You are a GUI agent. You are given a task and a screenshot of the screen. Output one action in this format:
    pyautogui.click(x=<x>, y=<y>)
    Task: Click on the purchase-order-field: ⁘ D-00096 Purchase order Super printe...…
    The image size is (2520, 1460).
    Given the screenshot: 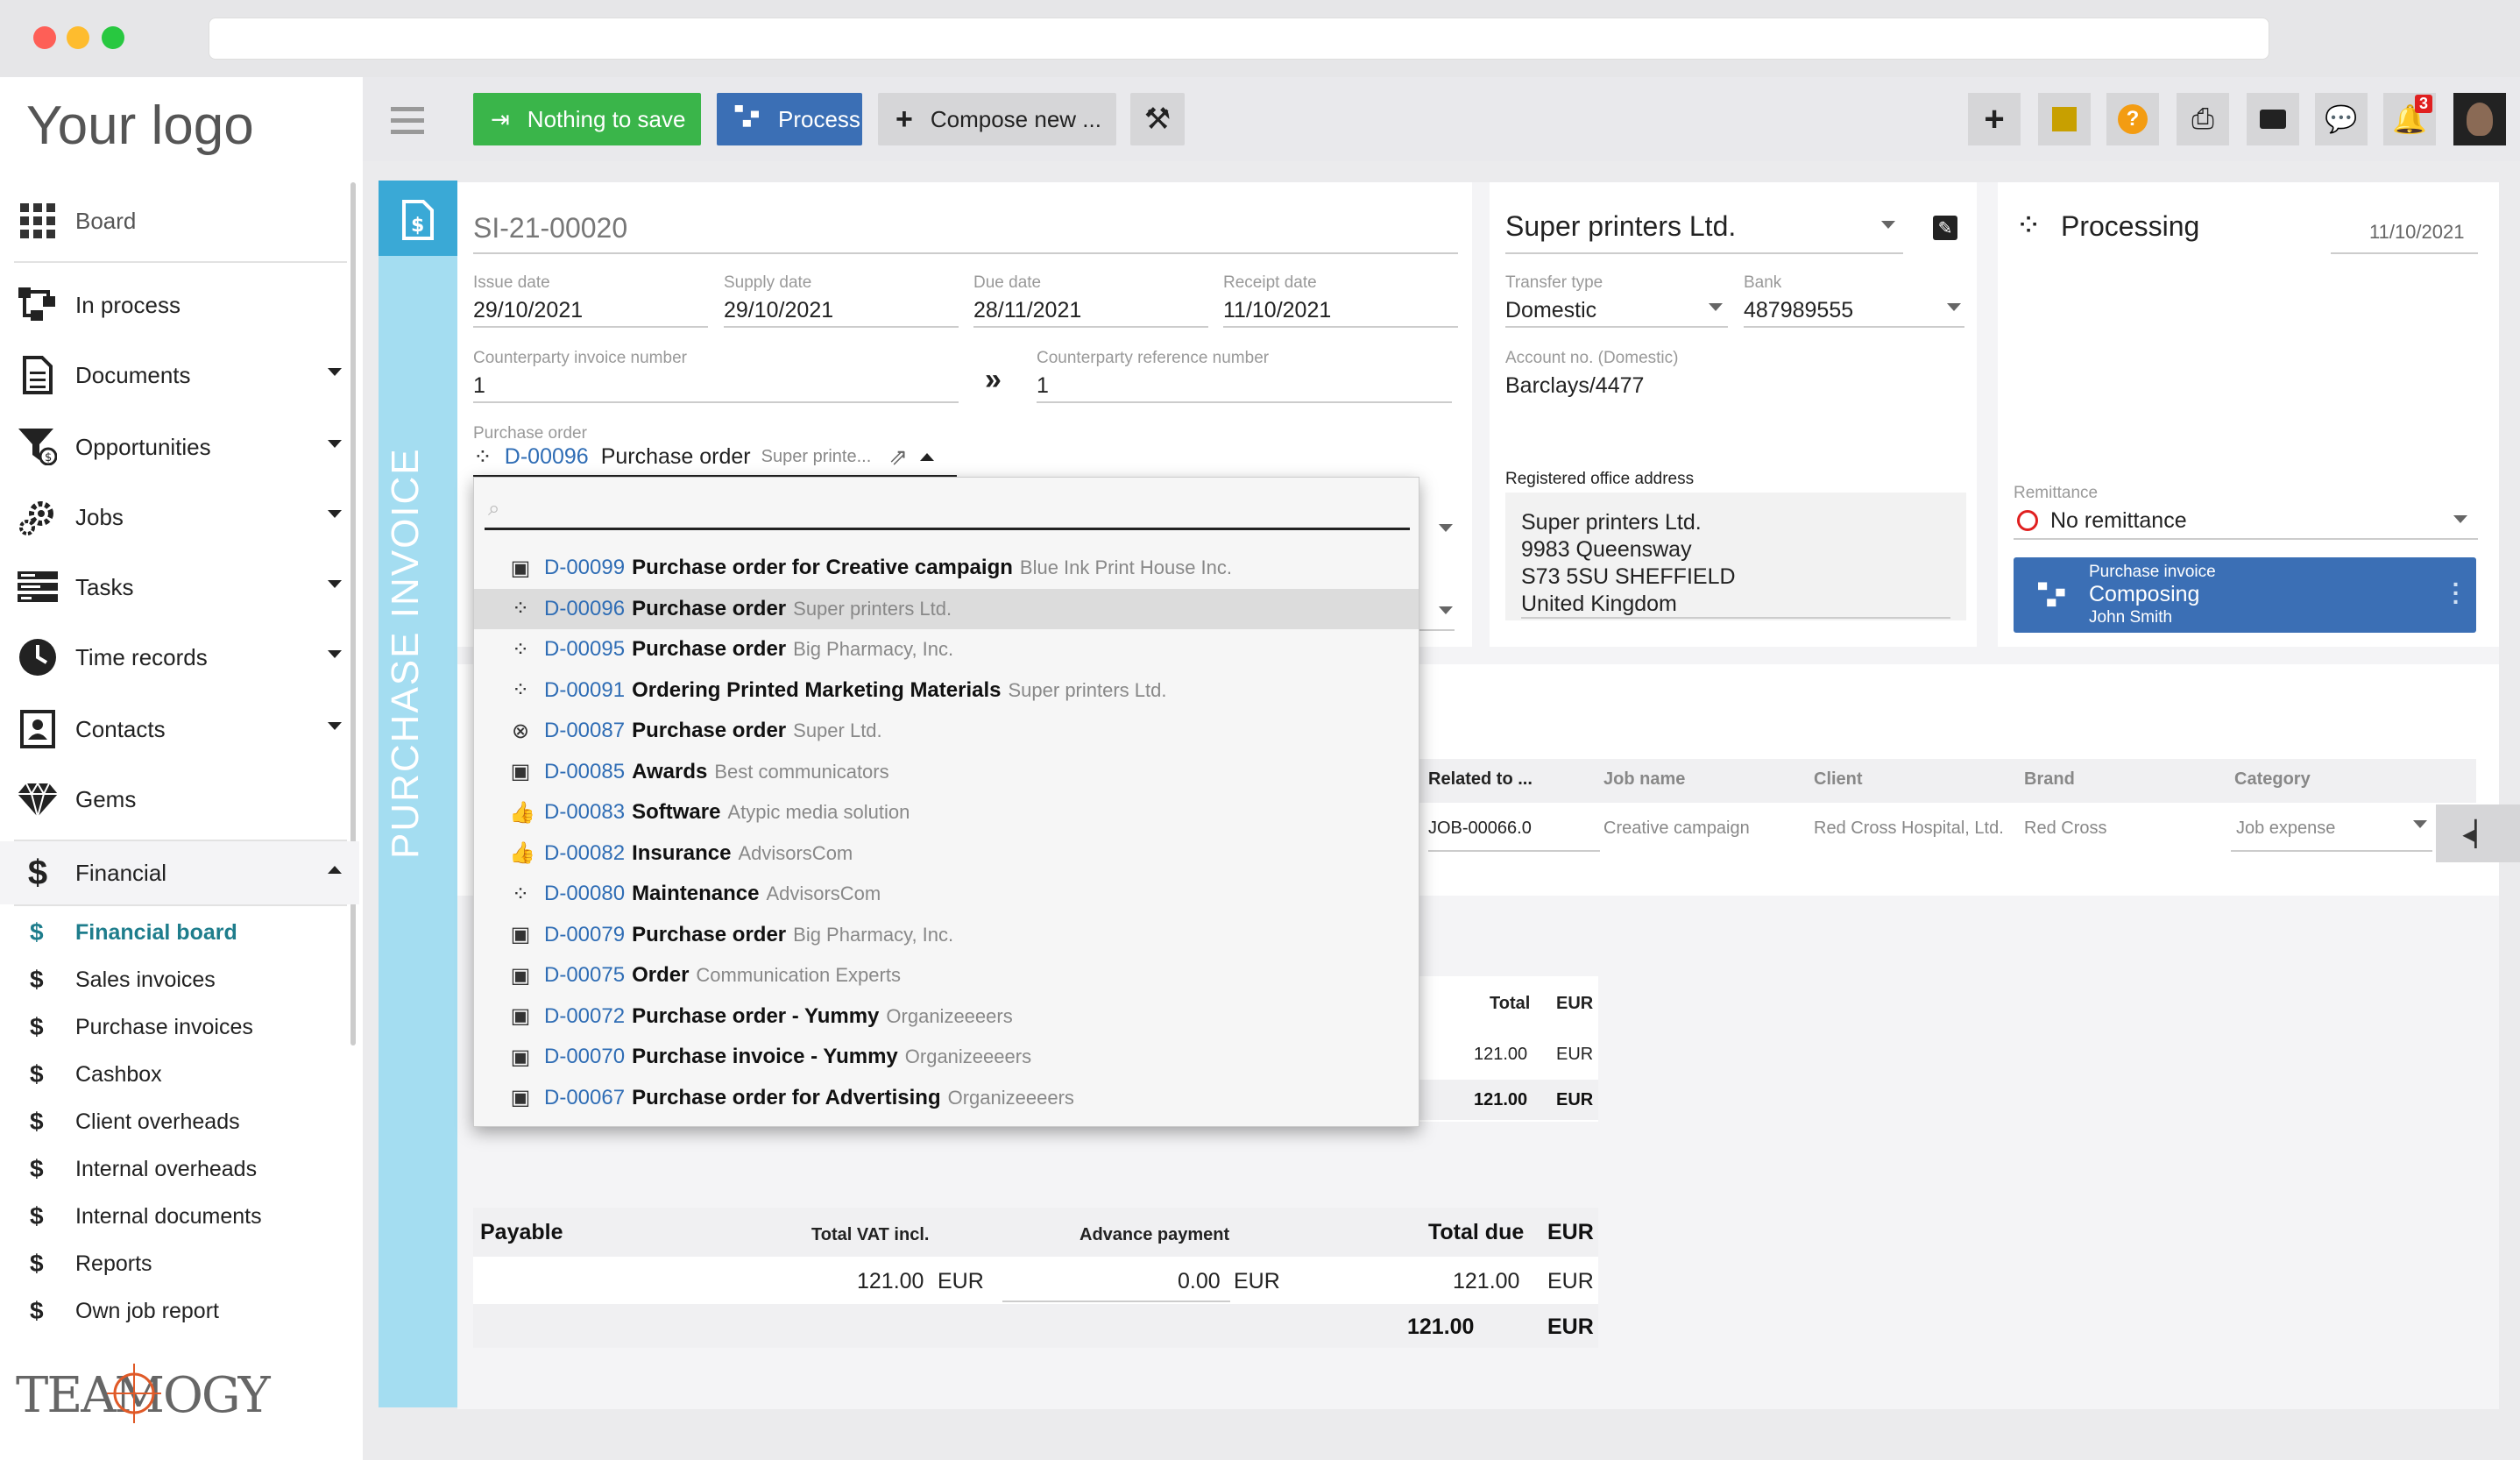 What is the action you would take?
    pyautogui.click(x=704, y=457)
    